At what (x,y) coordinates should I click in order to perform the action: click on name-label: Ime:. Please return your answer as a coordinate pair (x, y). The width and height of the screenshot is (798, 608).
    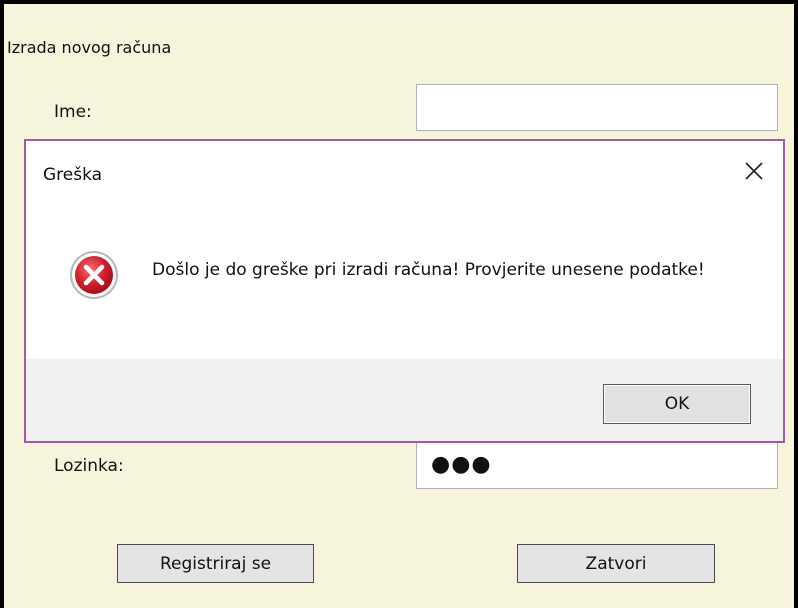
    Looking at the image, I should click on (73, 112).